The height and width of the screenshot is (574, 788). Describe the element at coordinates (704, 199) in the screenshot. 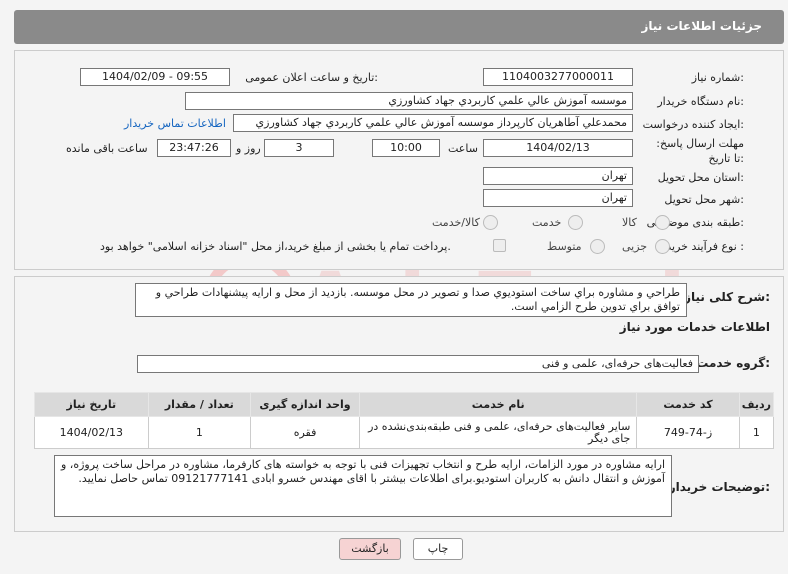

I see `city-label: شهر محل تحویل:` at that location.